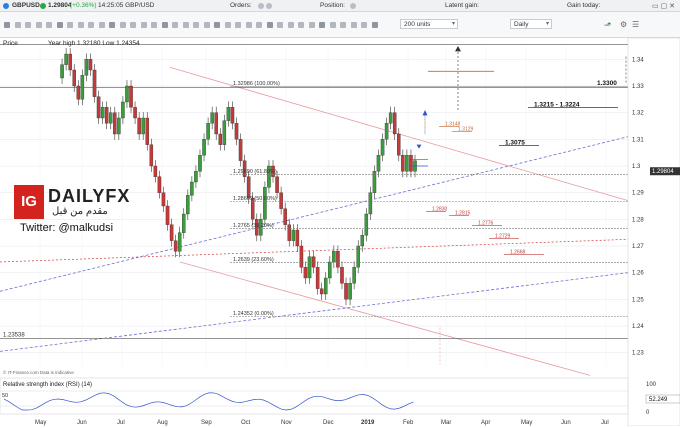 The width and height of the screenshot is (680, 428). I want to click on ig-logo: IG, so click(29, 202).